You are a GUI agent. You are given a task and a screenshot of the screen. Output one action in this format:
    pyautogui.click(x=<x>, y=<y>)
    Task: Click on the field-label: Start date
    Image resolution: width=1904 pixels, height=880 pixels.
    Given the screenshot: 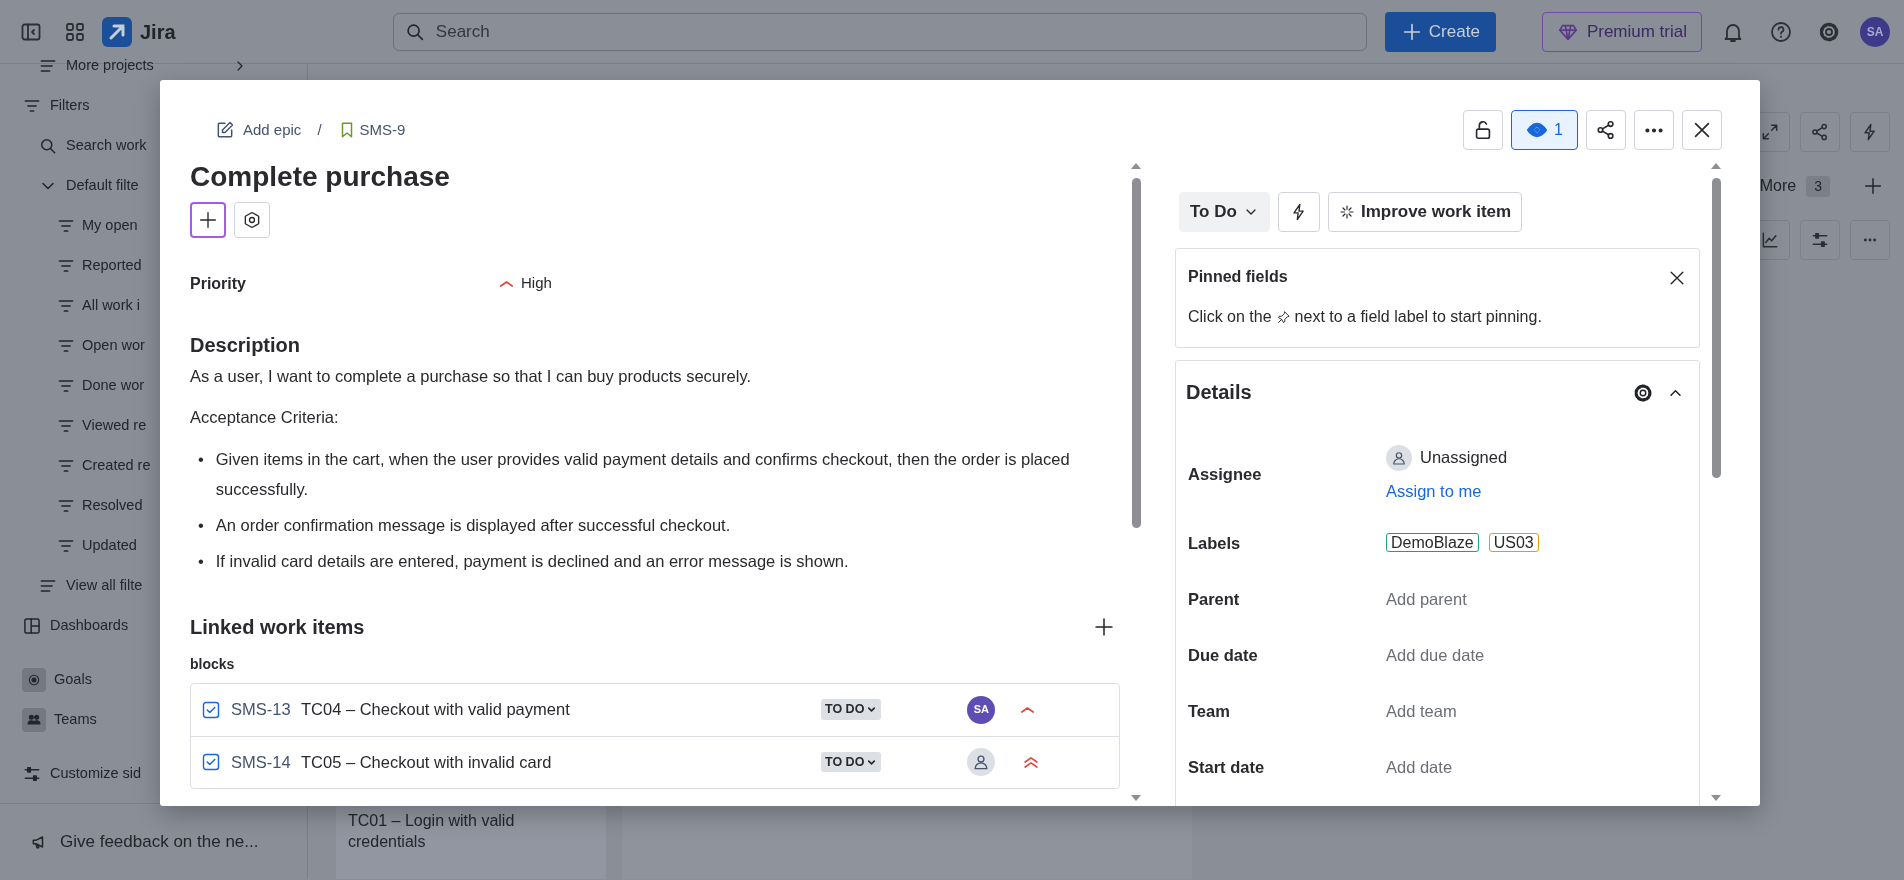 What is the action you would take?
    pyautogui.click(x=1226, y=767)
    